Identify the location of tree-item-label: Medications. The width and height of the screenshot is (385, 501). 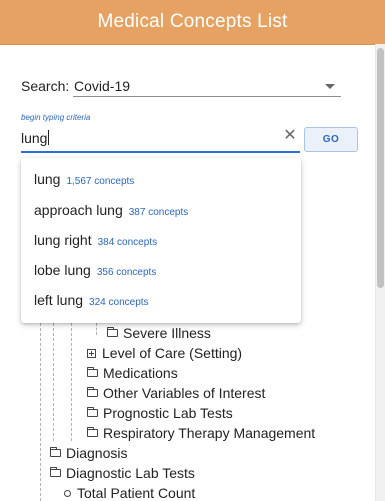
(140, 373).